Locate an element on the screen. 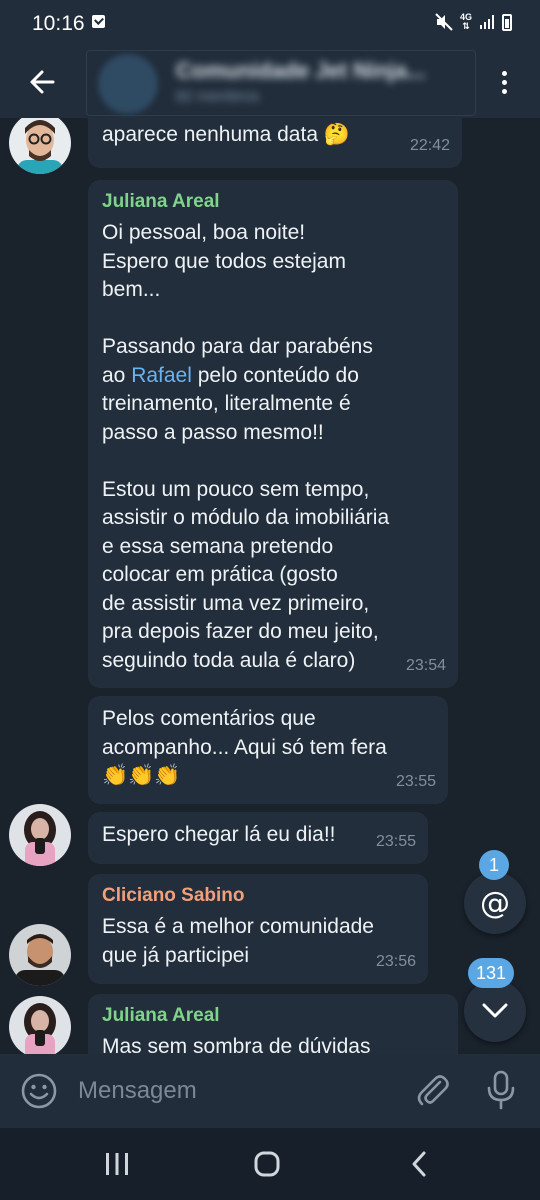 The width and height of the screenshot is (540, 1200). recents-icon is located at coordinates (117, 1164).